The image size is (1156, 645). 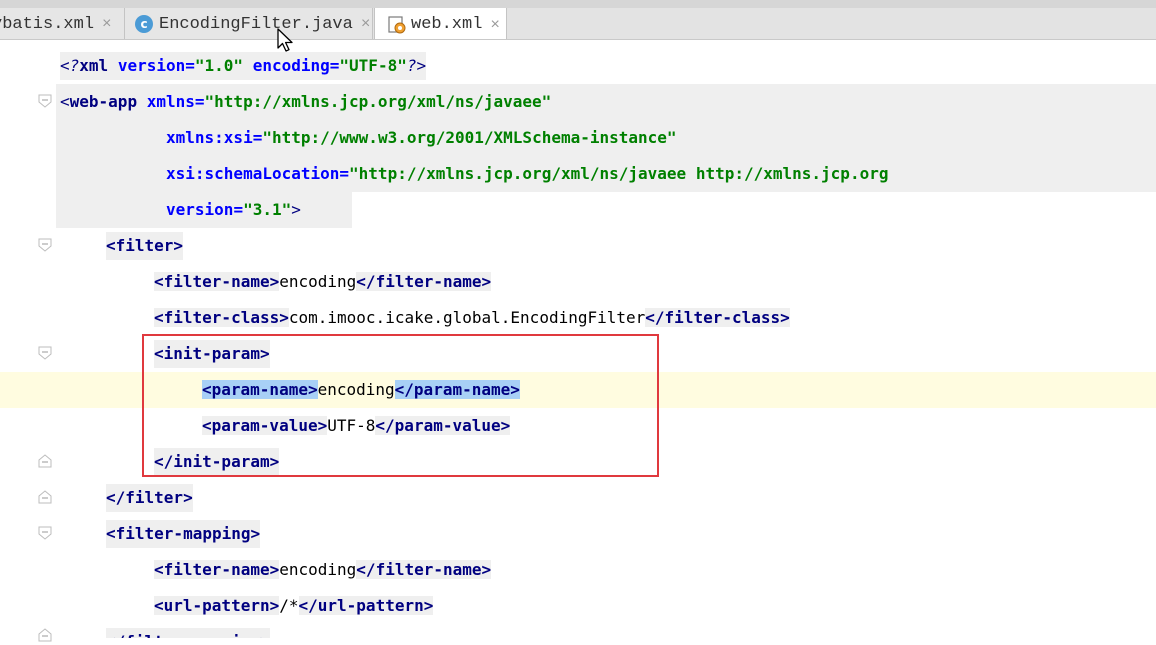 What do you see at coordinates (578, 246) in the screenshot?
I see `code-line-6: <filter>` at bounding box center [578, 246].